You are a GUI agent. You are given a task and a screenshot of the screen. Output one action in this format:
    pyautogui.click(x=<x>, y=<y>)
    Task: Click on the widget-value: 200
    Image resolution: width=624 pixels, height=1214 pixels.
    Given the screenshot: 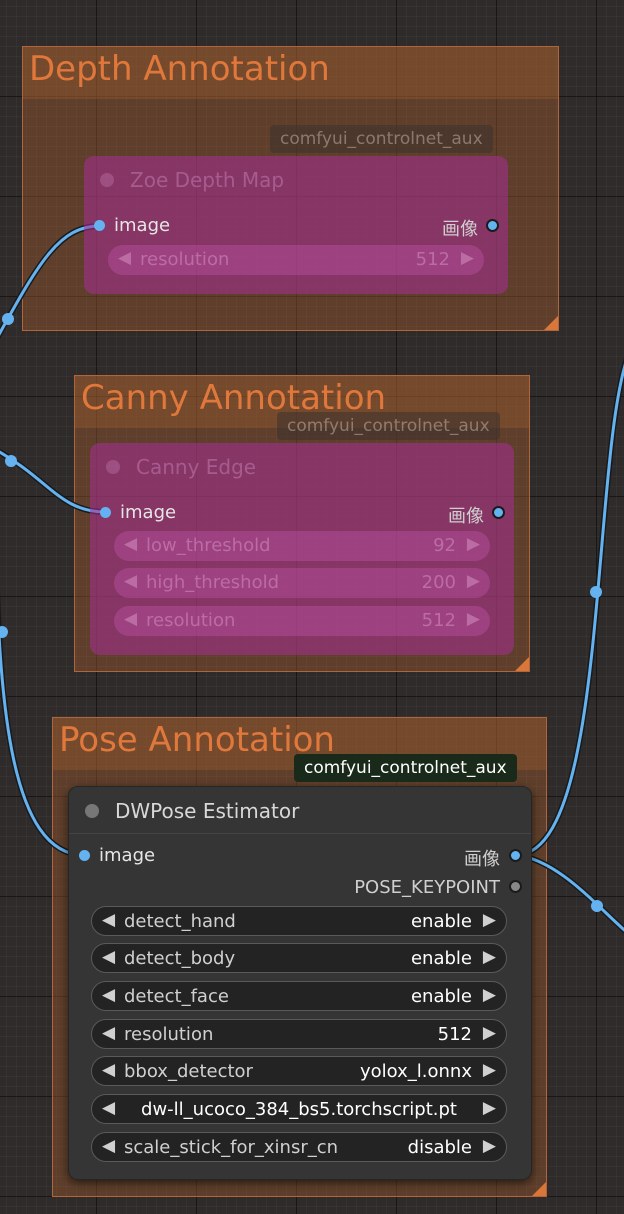 What is the action you would take?
    pyautogui.click(x=438, y=582)
    